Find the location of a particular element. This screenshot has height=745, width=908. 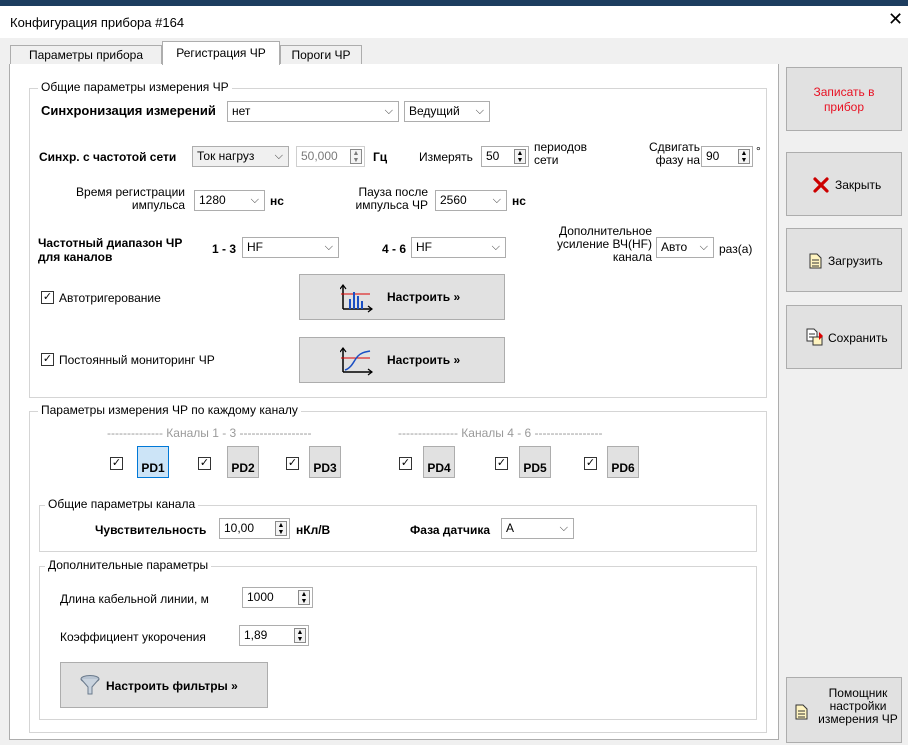

sensitivity-value: 10,00 is located at coordinates (239, 528).